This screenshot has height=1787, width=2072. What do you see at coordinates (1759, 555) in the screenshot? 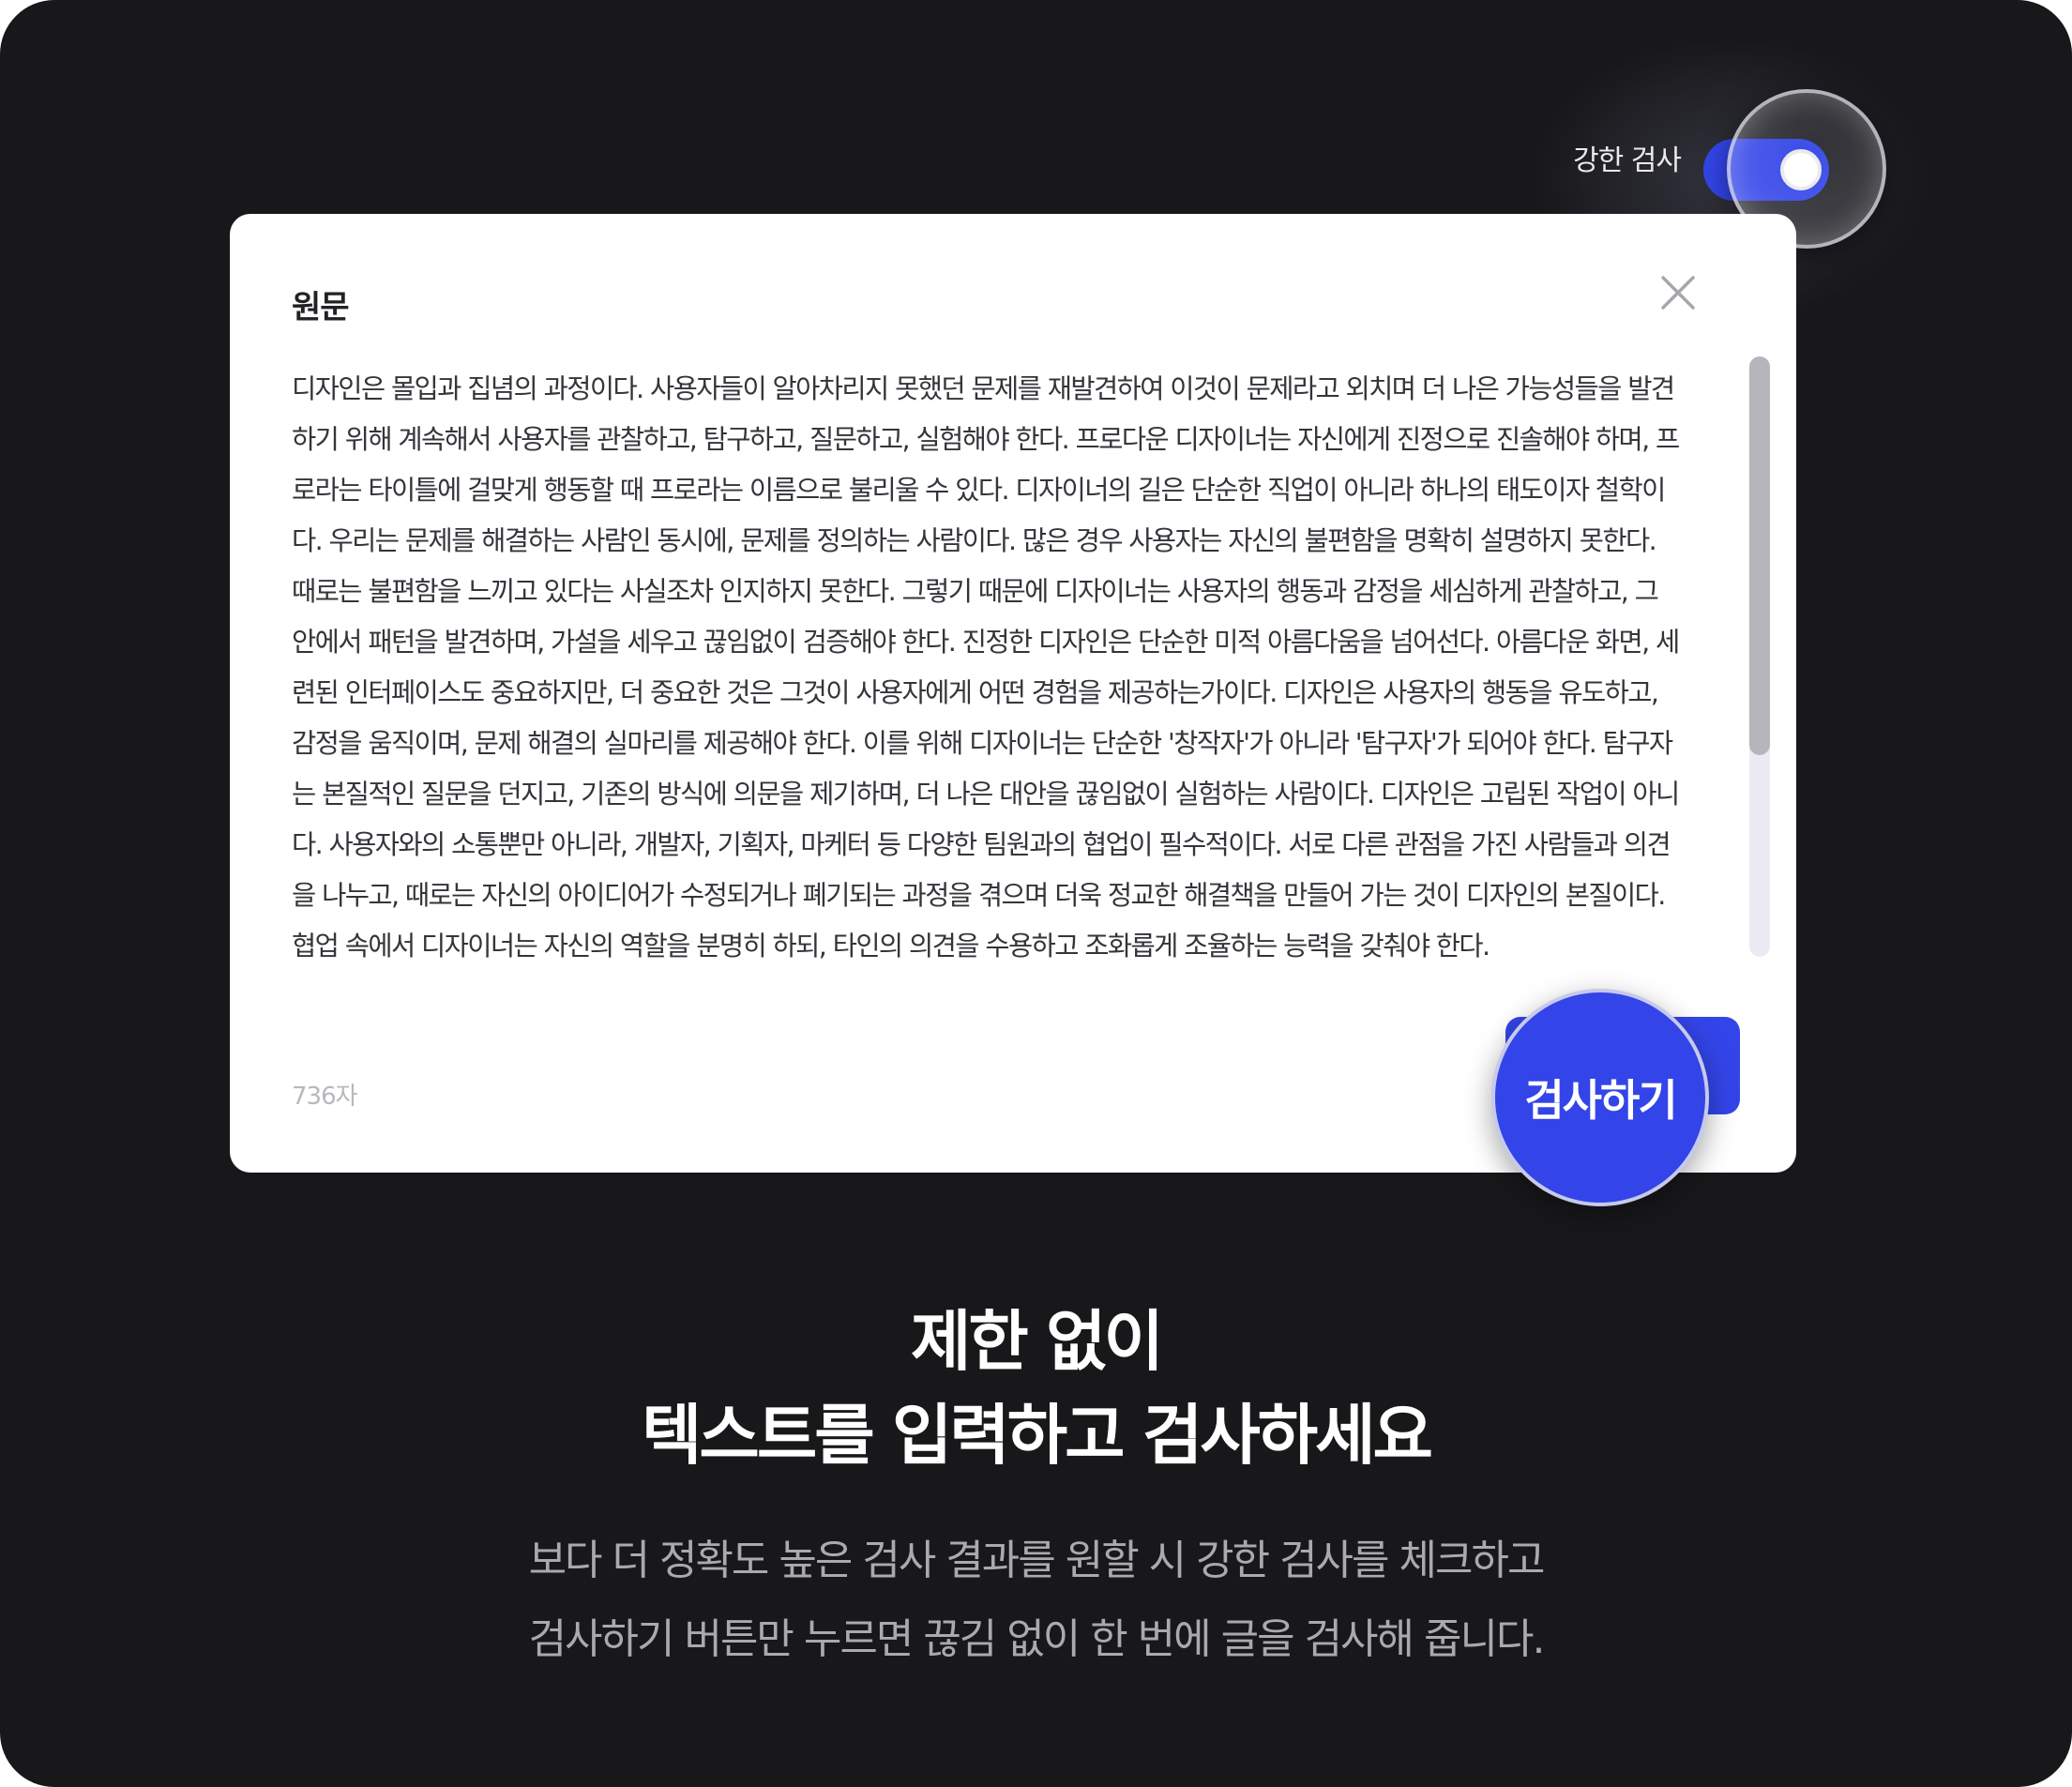
I see `scrollbar-thumb` at bounding box center [1759, 555].